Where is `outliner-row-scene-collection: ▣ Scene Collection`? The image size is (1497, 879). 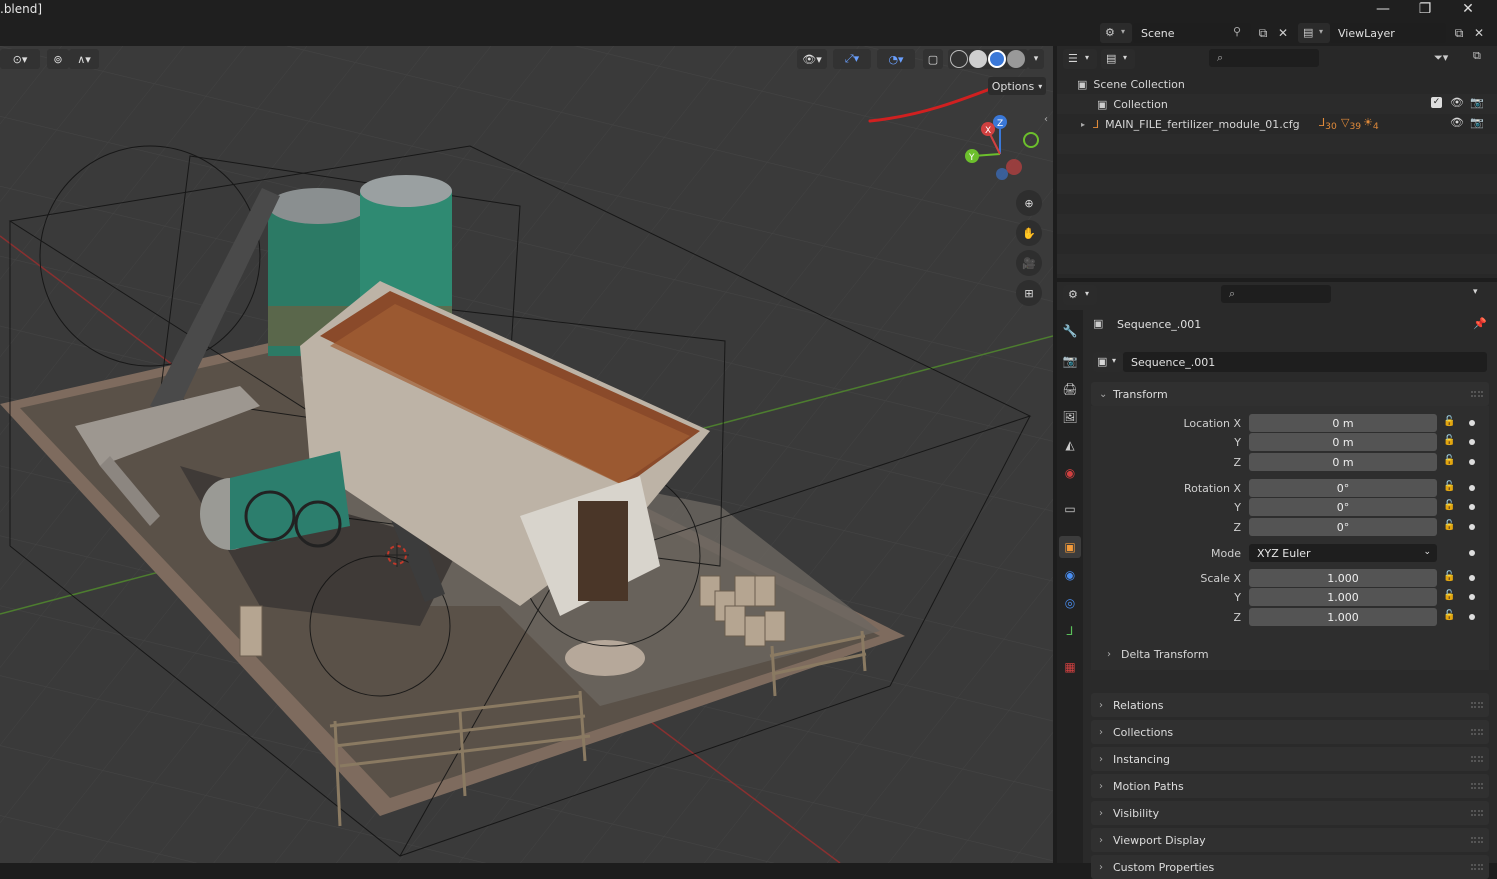 outliner-row-scene-collection: ▣ Scene Collection is located at coordinates (1277, 84).